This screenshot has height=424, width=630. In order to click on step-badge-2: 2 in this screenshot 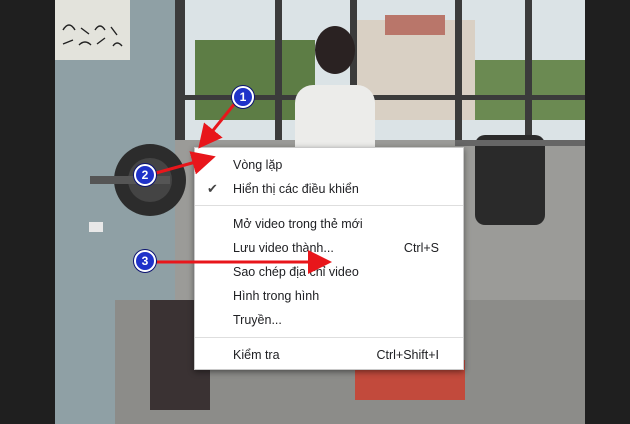, I will do `click(145, 175)`.